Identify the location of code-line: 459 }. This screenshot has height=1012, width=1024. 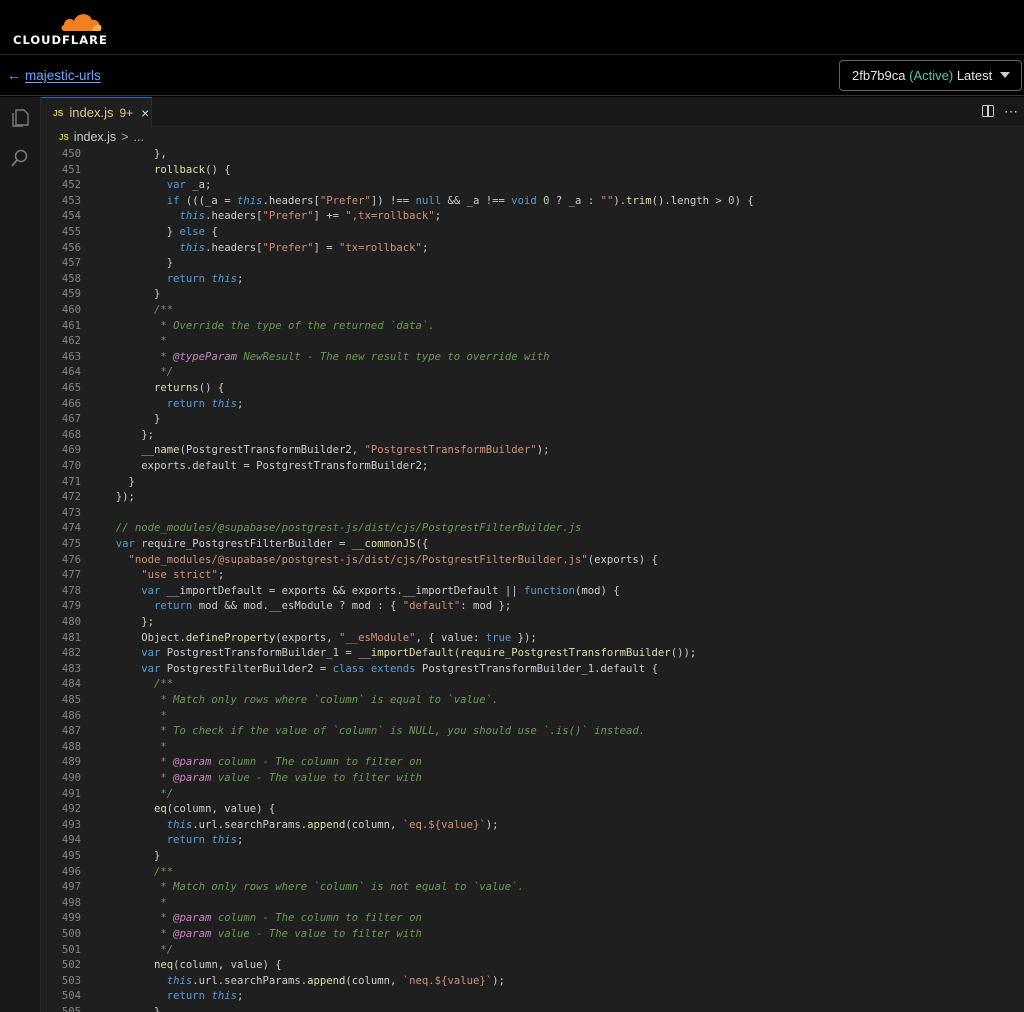
(532, 295).